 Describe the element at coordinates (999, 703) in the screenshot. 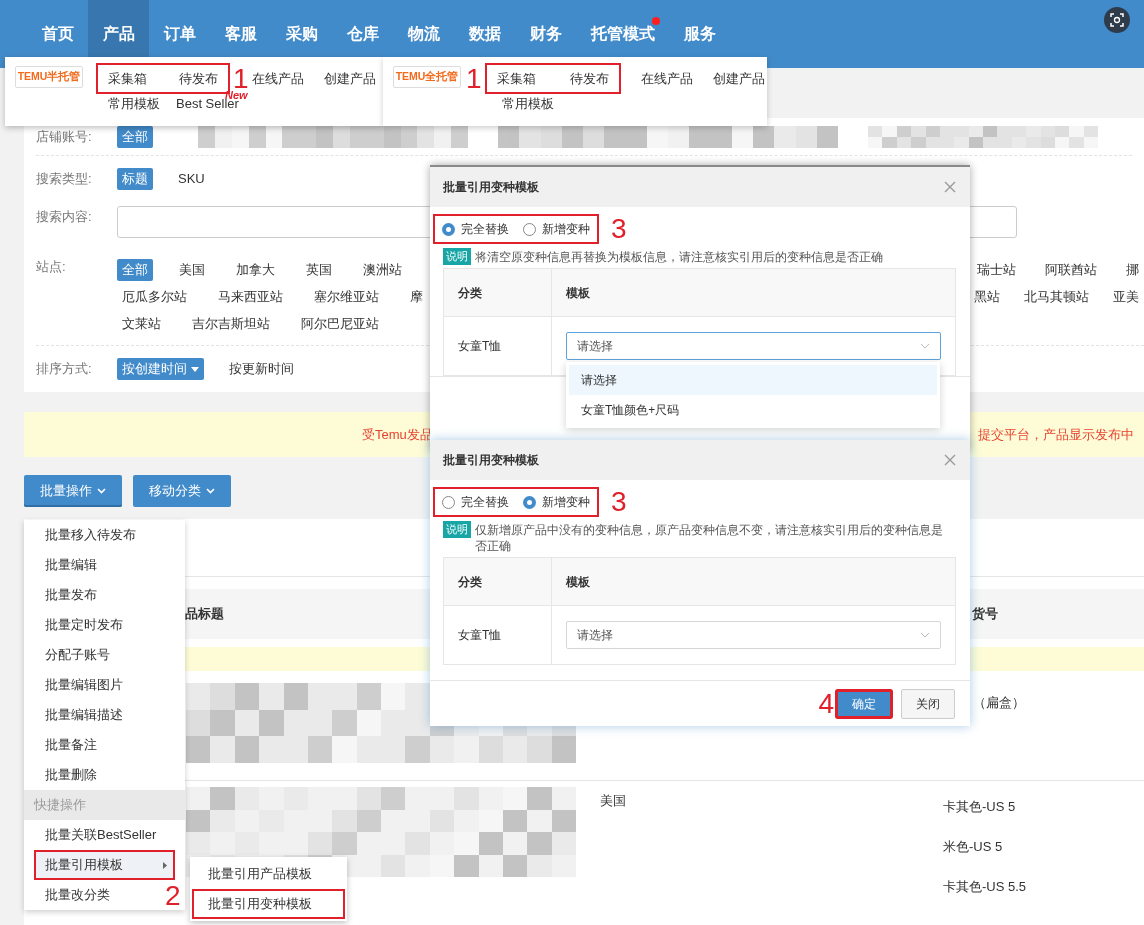

I see `table-cell-text: （扁盒）` at that location.